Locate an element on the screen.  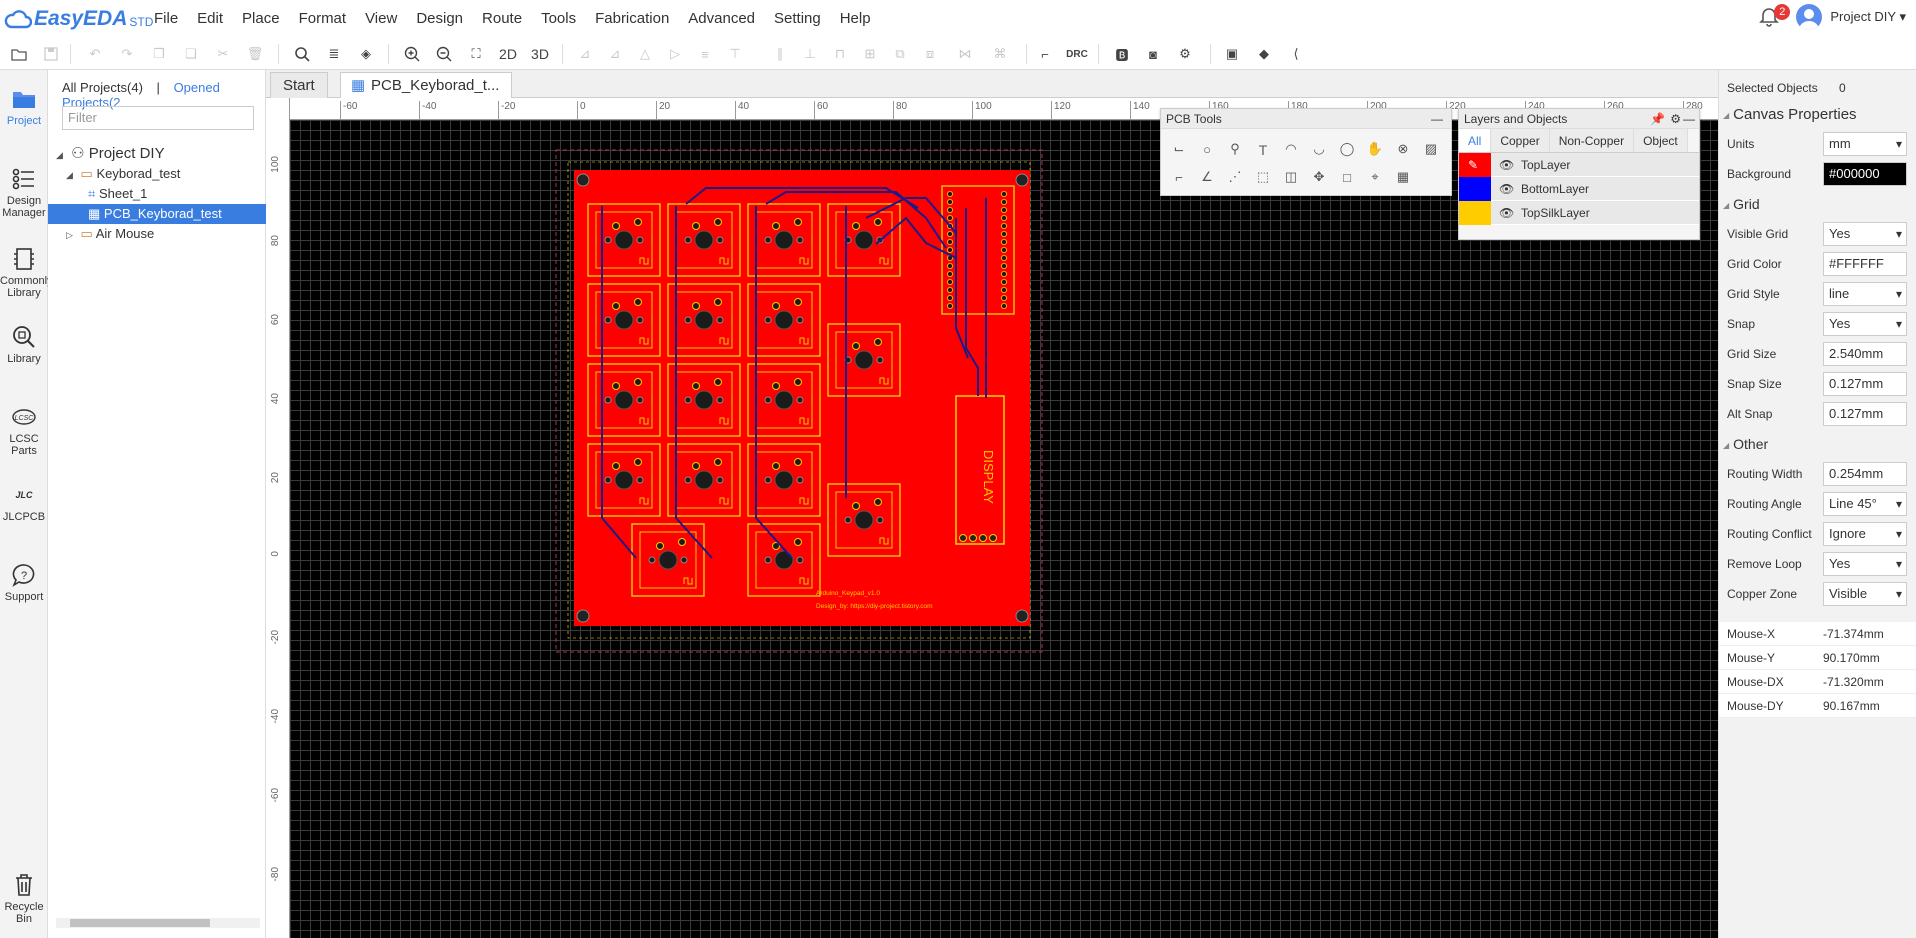
undo-icon: ↶ is located at coordinates (95, 54).